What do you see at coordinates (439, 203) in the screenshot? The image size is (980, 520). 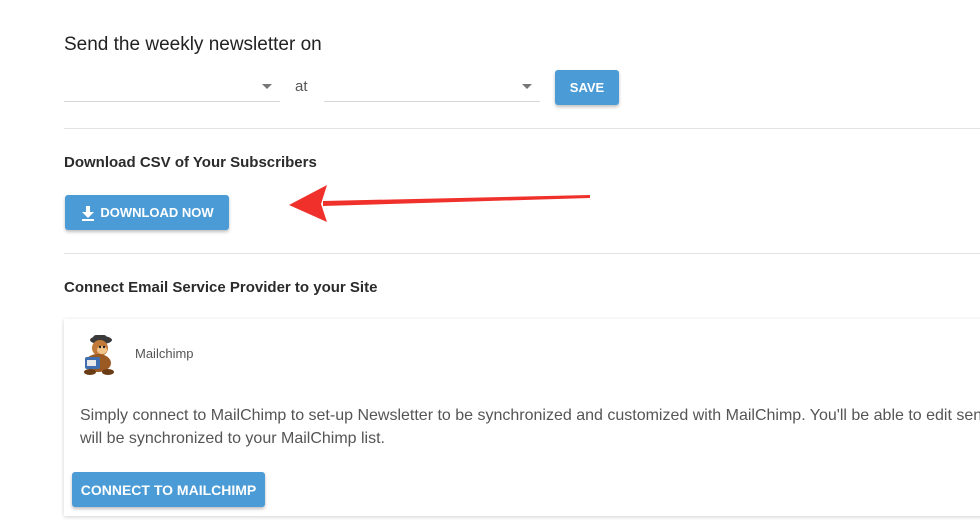 I see `red-arrow-annotation` at bounding box center [439, 203].